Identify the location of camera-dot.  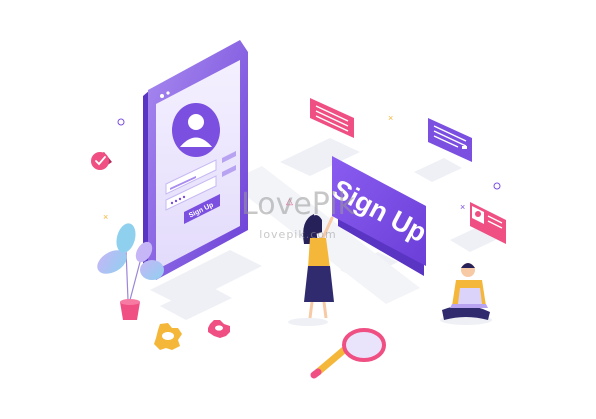
(162, 96).